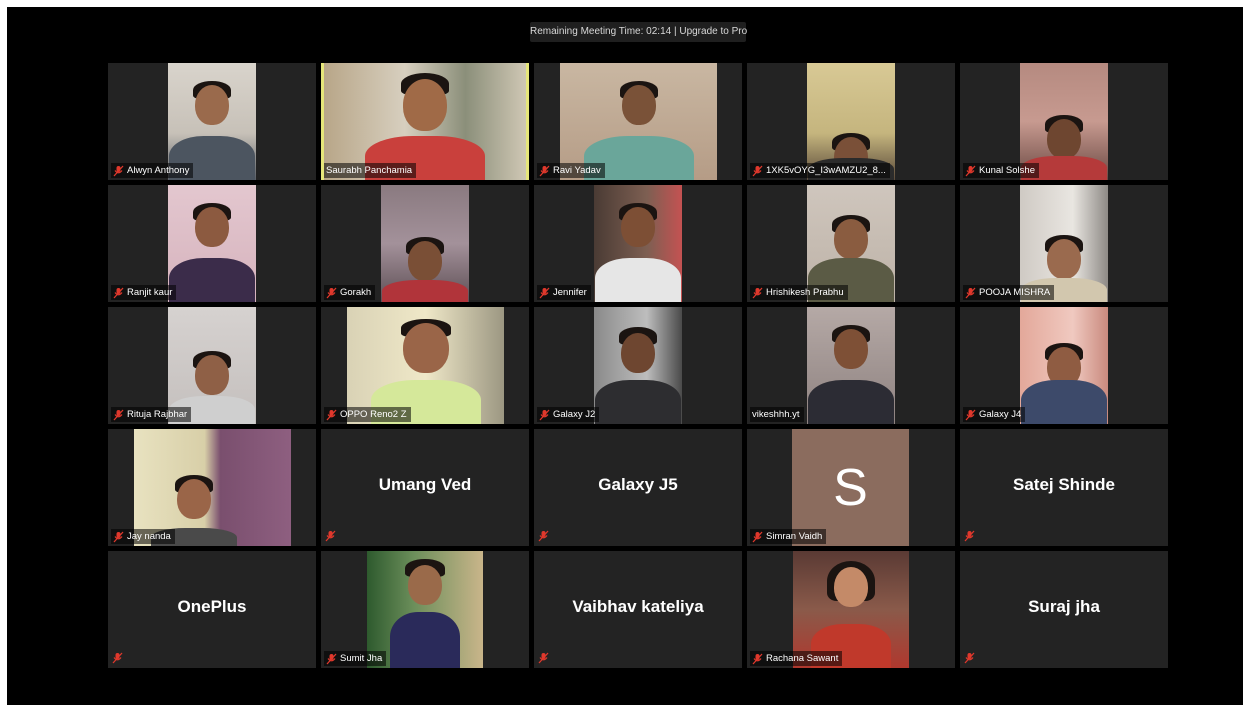 The image size is (1250, 705). Describe the element at coordinates (1064, 484) in the screenshot. I see `participant-name-placeholder: Satej Shinde` at that location.